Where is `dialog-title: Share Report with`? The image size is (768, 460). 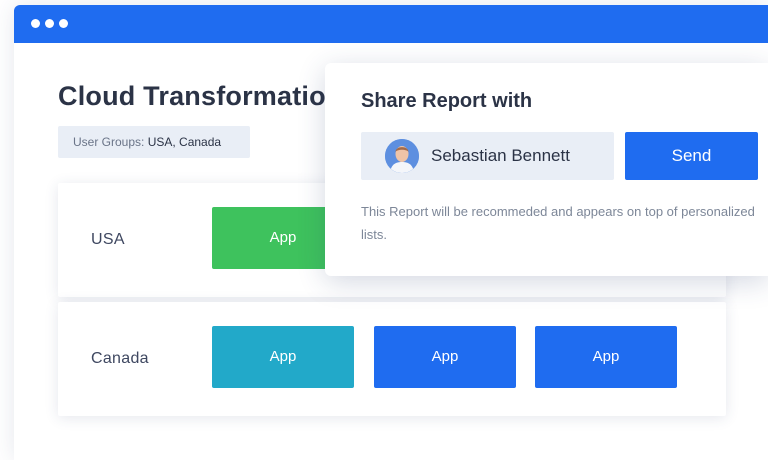 dialog-title: Share Report with is located at coordinates (447, 101).